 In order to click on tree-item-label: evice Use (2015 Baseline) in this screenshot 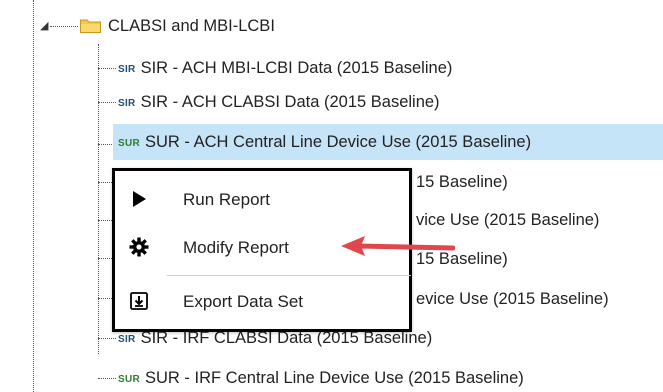, I will do `click(512, 299)`.